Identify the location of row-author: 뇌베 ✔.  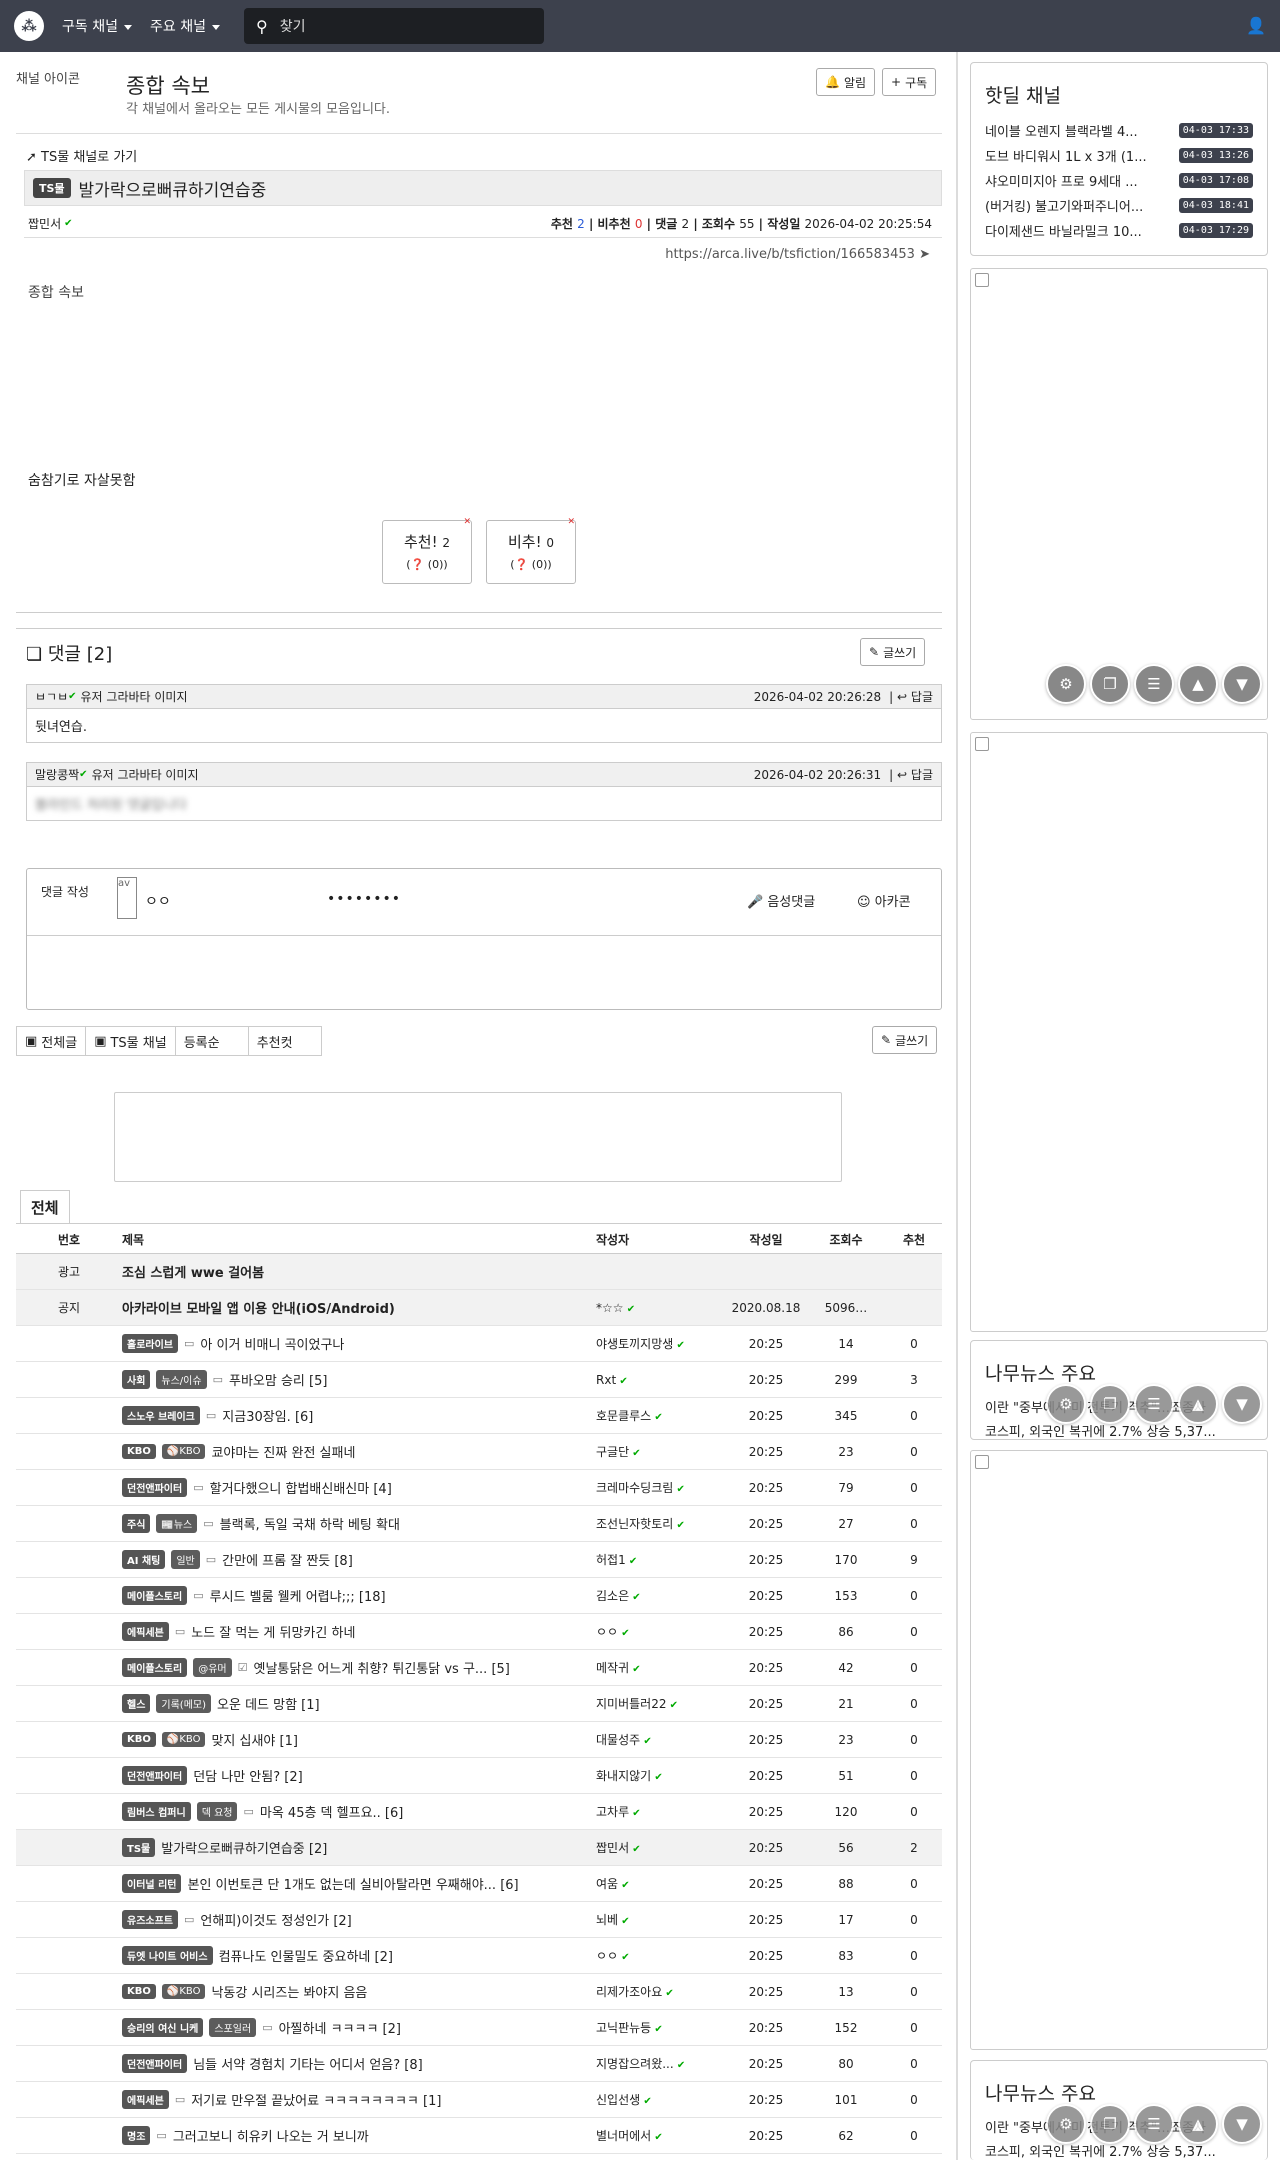
(661, 1919).